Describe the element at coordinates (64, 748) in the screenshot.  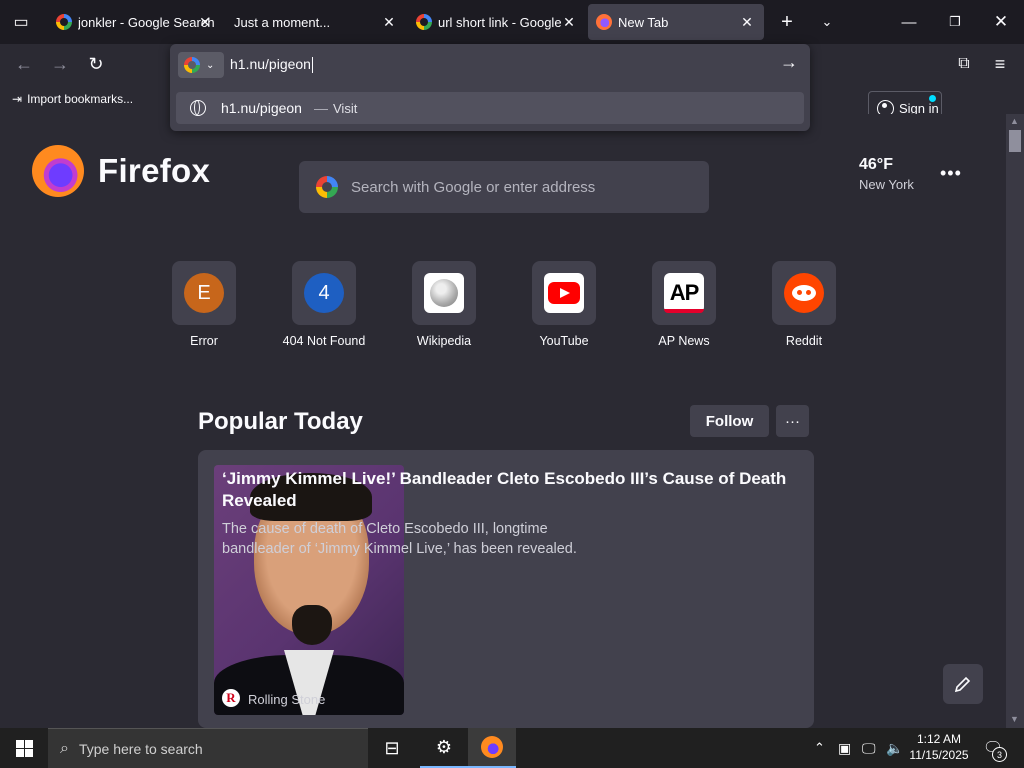
I see `search-icon: ⌕` at that location.